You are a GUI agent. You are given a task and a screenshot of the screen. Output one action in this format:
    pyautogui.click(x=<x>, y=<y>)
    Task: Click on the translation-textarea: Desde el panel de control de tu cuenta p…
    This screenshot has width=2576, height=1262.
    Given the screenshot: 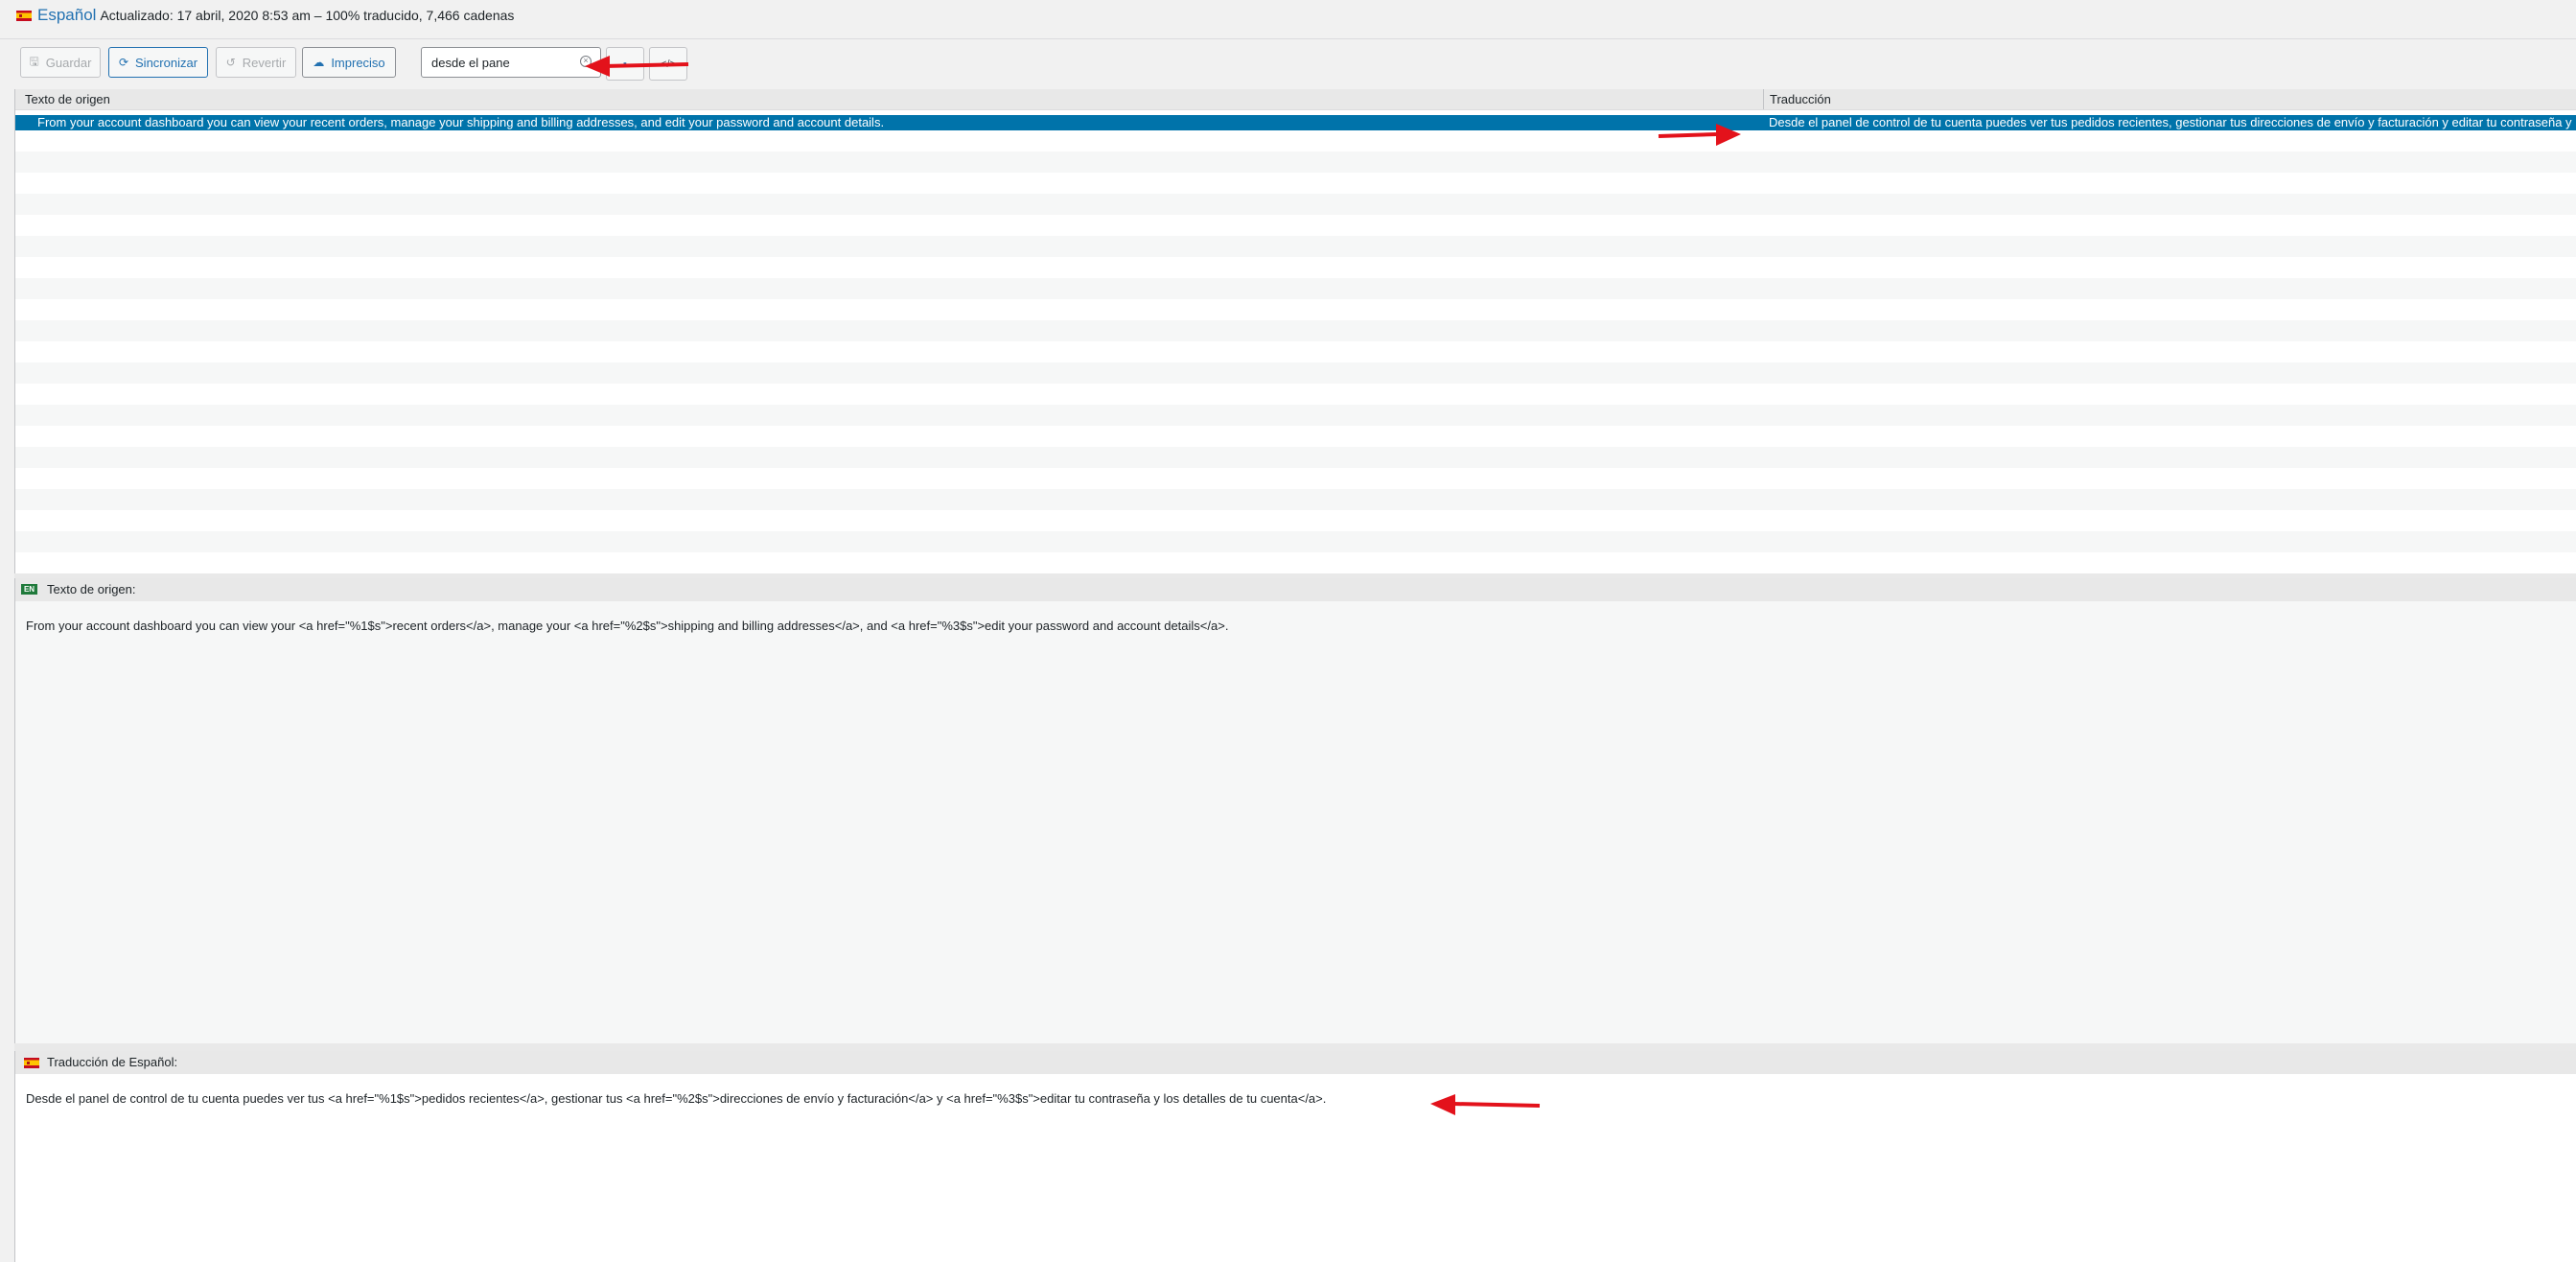 What is the action you would take?
    pyautogui.click(x=1296, y=1168)
    